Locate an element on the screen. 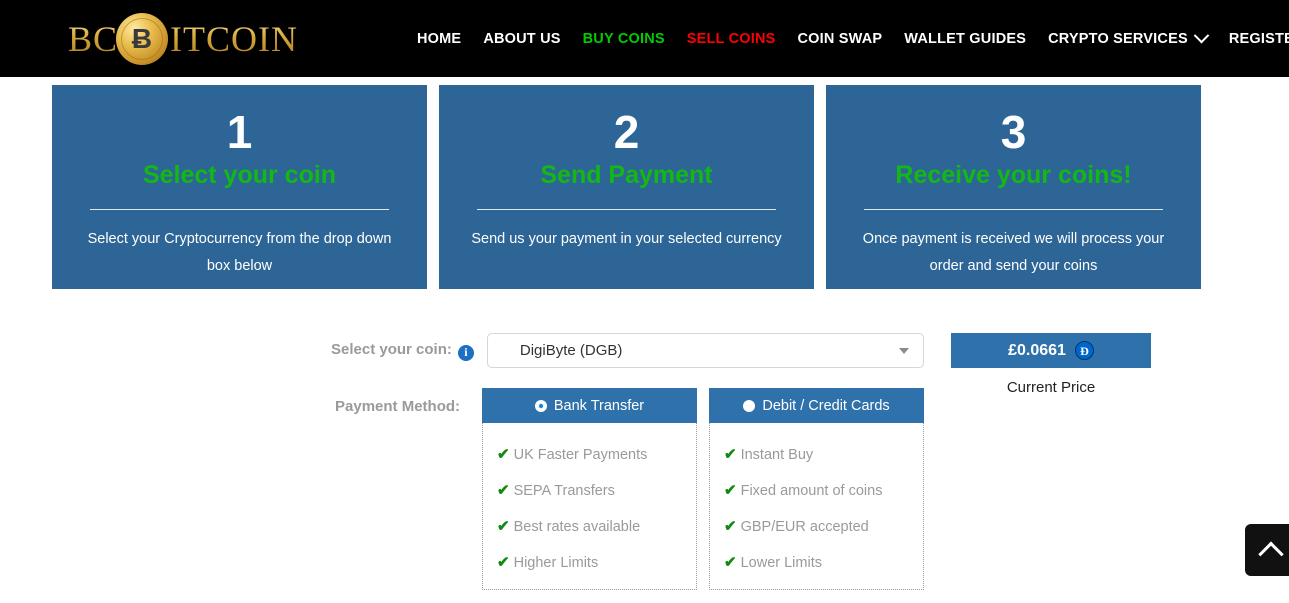 Image resolution: width=1289 pixels, height=603 pixels. current-price-block: £0.0661 Ɖ Current Price is located at coordinates (1051, 364).